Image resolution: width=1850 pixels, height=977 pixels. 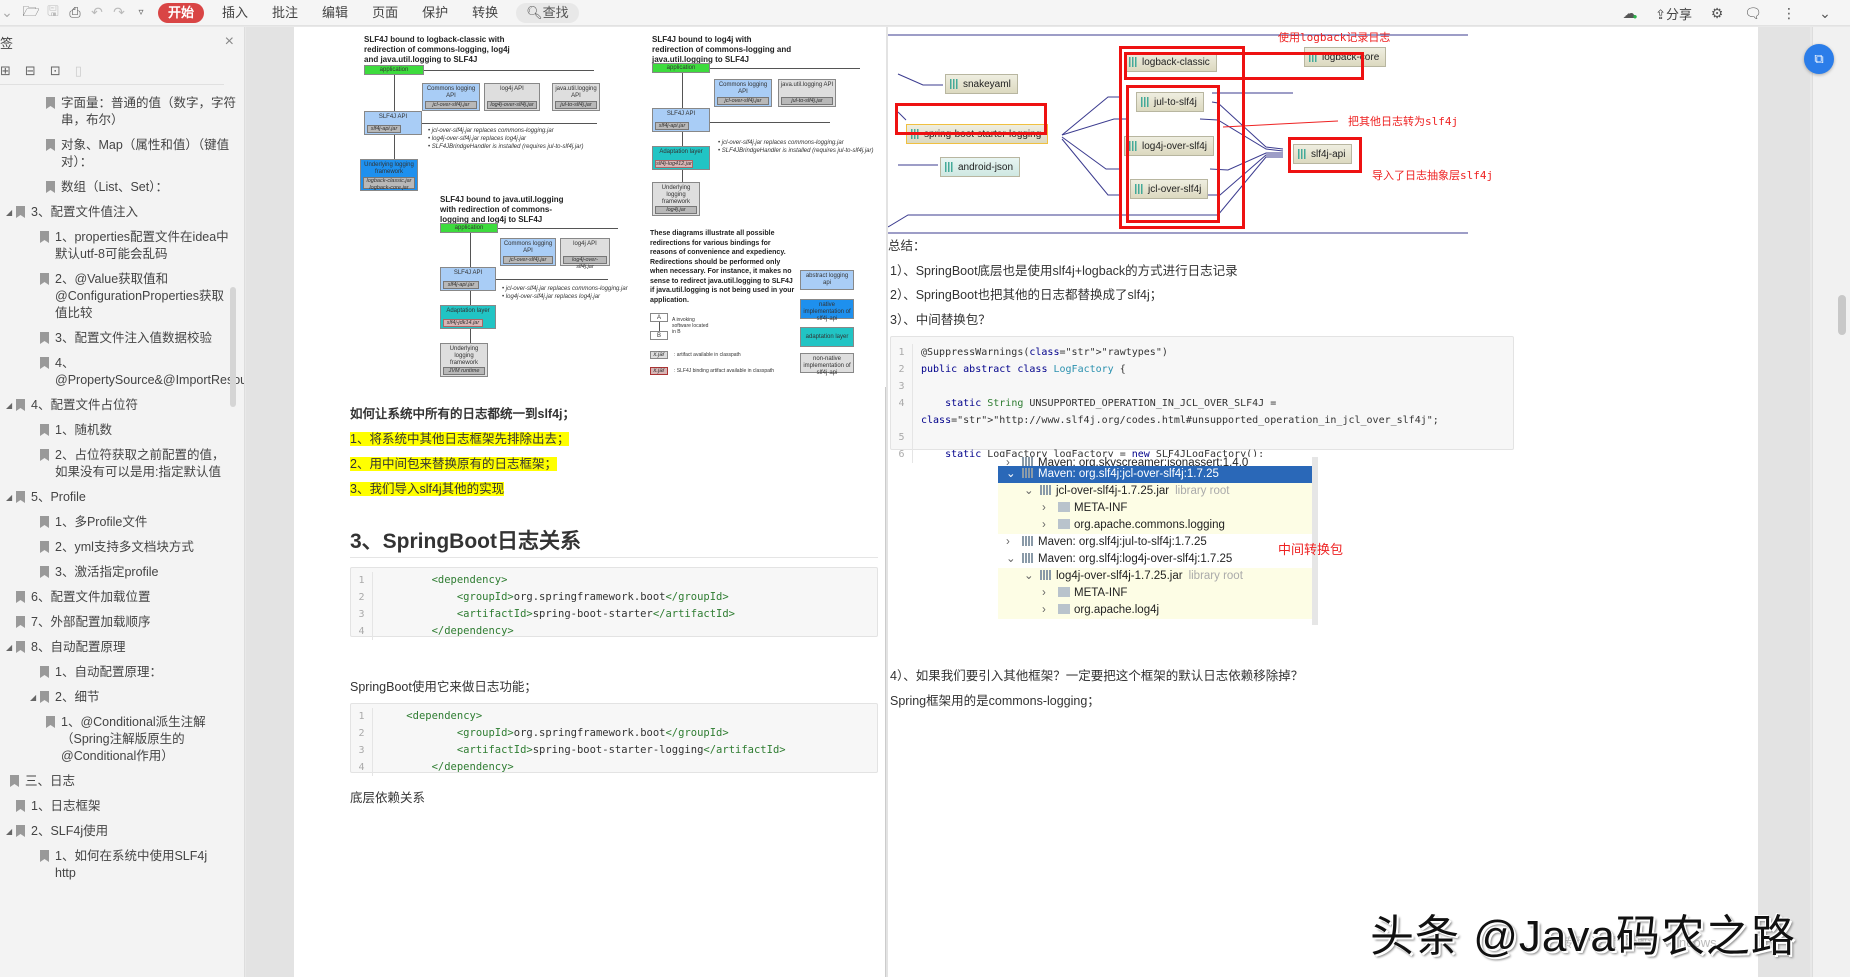 I want to click on sidebar-outline-item: 7、外部配置加载顺序, so click(x=122, y=622).